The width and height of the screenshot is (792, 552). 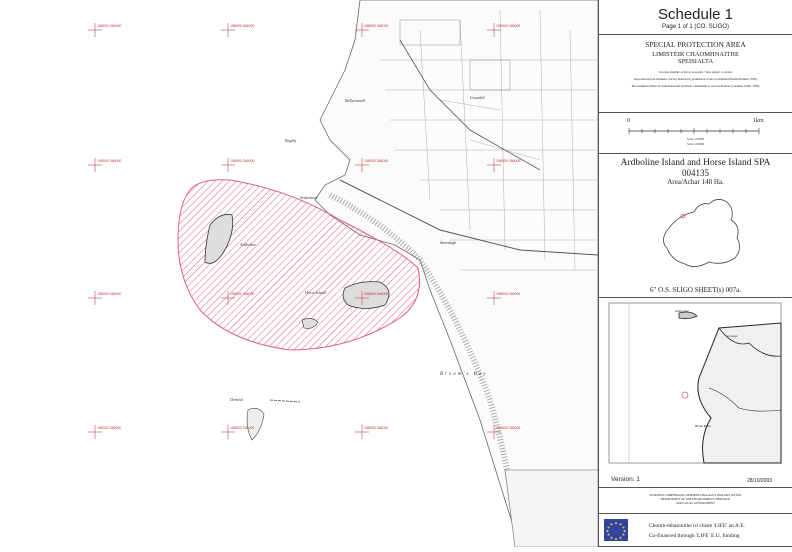 I want to click on label-lissadell: Lissadell, so click(x=477, y=97).